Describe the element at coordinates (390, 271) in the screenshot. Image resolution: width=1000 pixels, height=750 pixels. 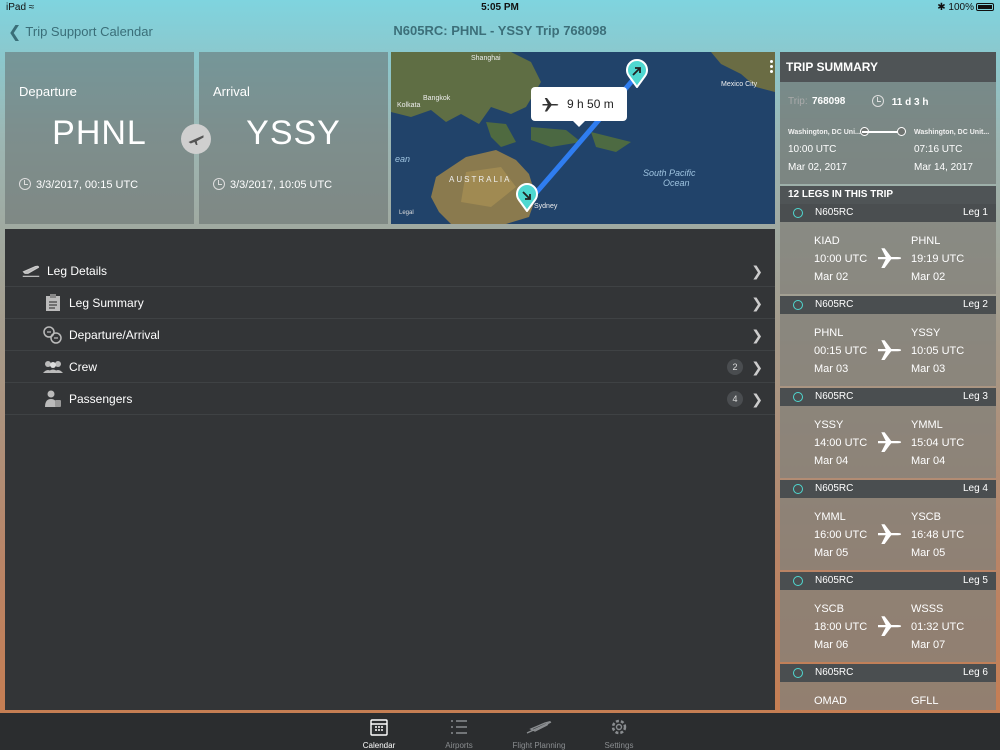
I see `row-leg-details: Leg Details ❯` at that location.